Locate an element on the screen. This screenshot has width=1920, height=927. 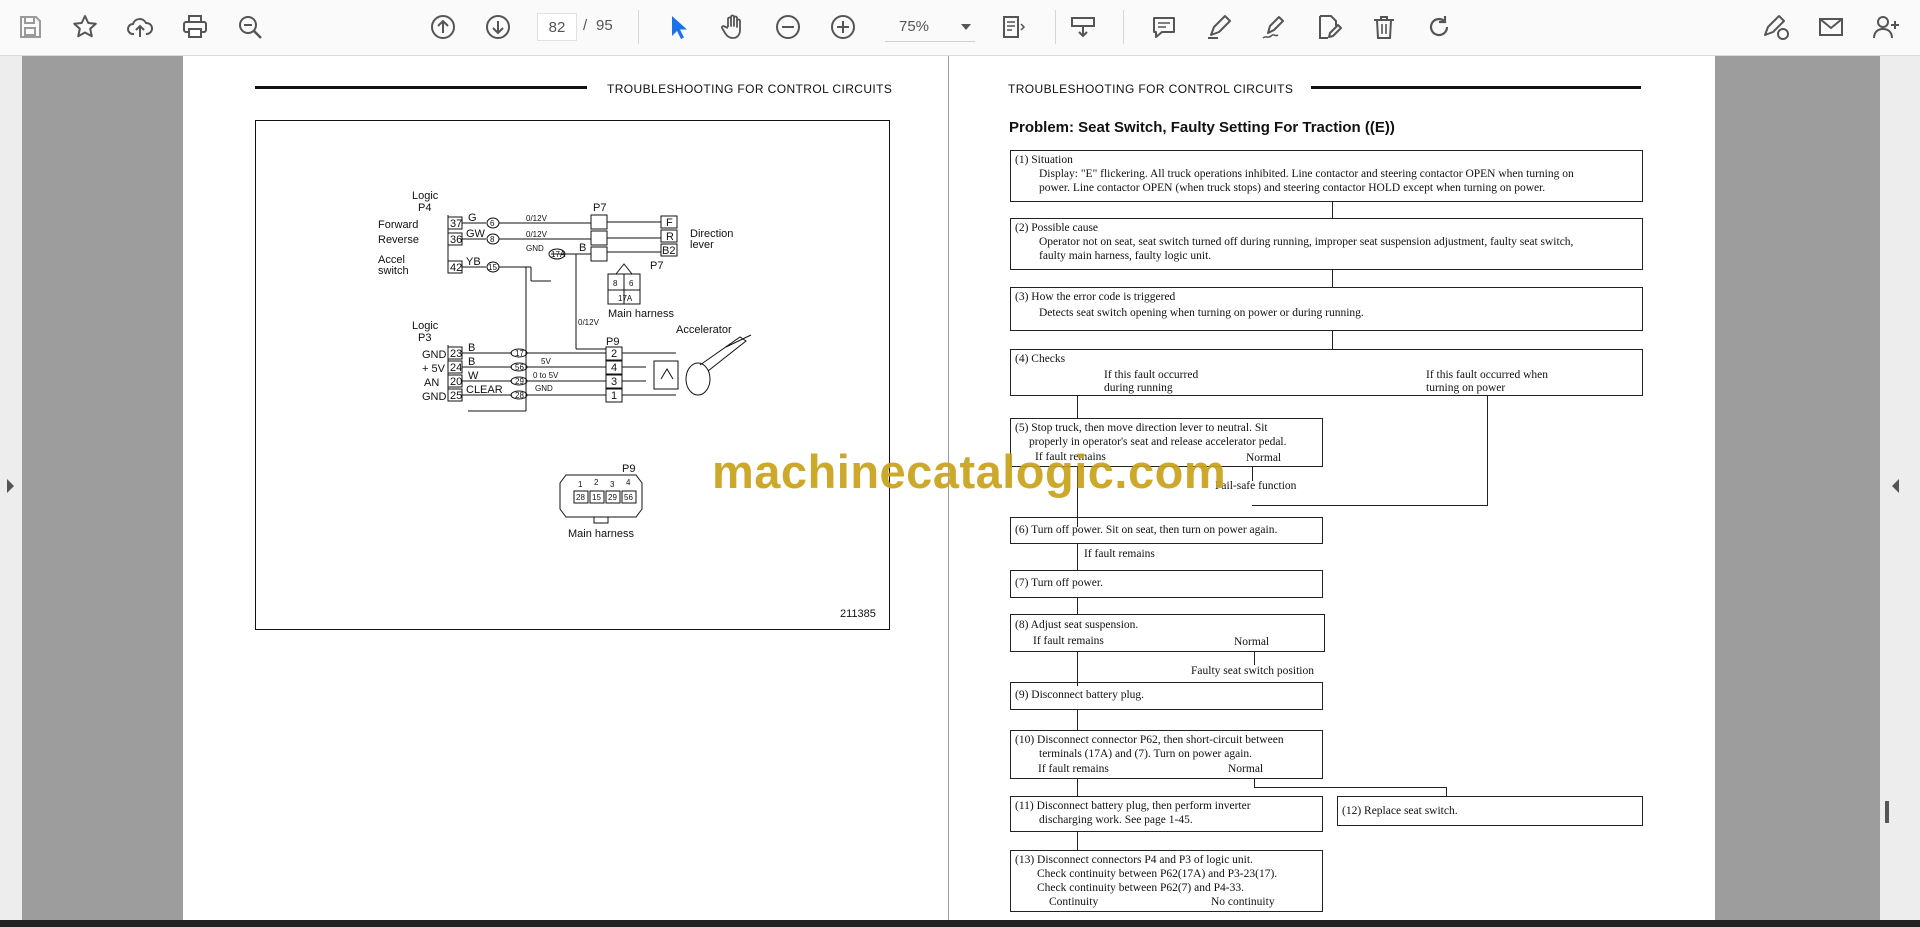
status-bar is located at coordinates (960, 923).